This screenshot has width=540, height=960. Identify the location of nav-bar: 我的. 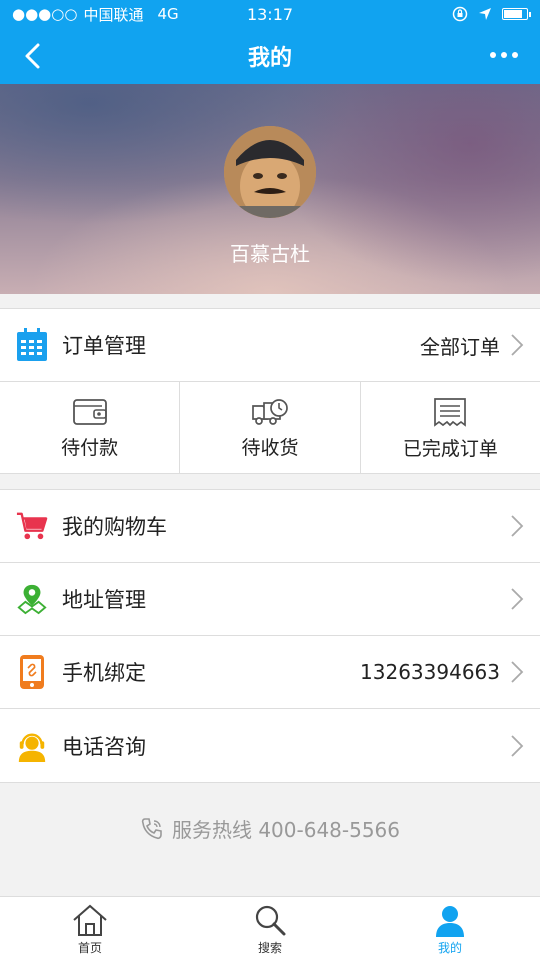
(270, 56).